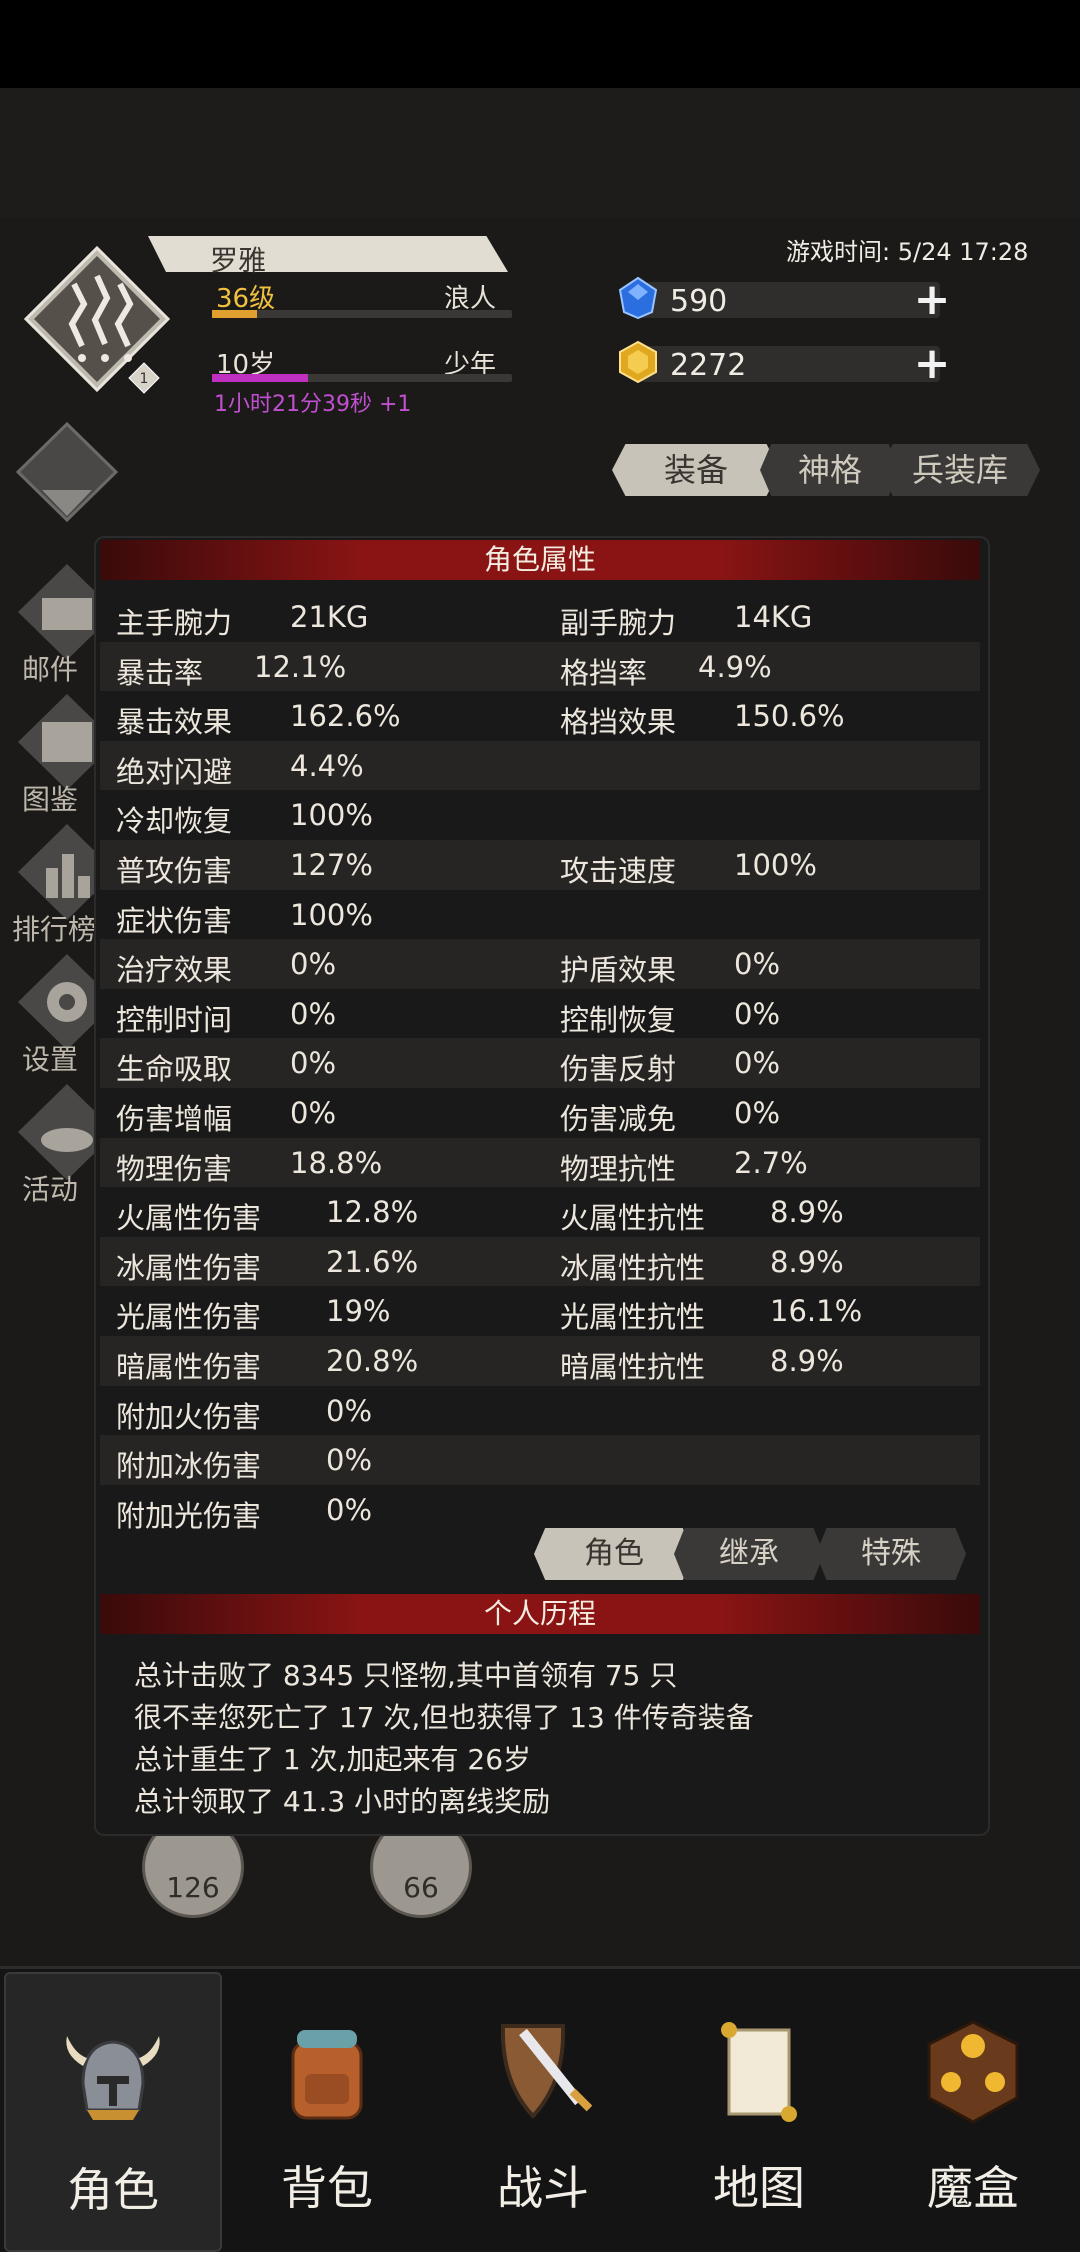  I want to click on attribute-row: 冷却恢复 100%, so click(540, 815).